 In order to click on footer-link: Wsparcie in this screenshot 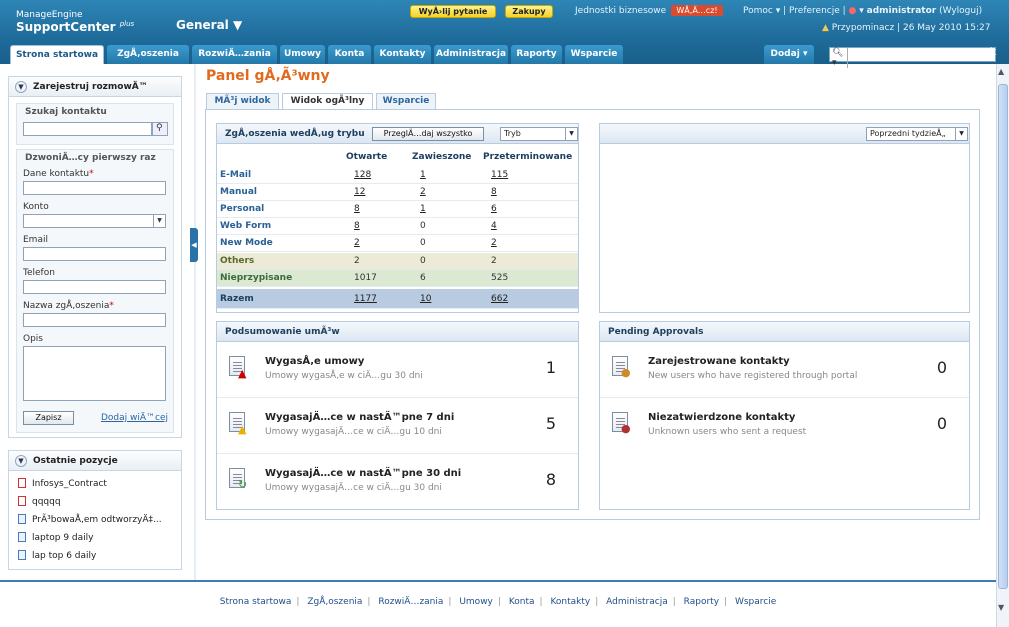, I will do `click(755, 602)`.